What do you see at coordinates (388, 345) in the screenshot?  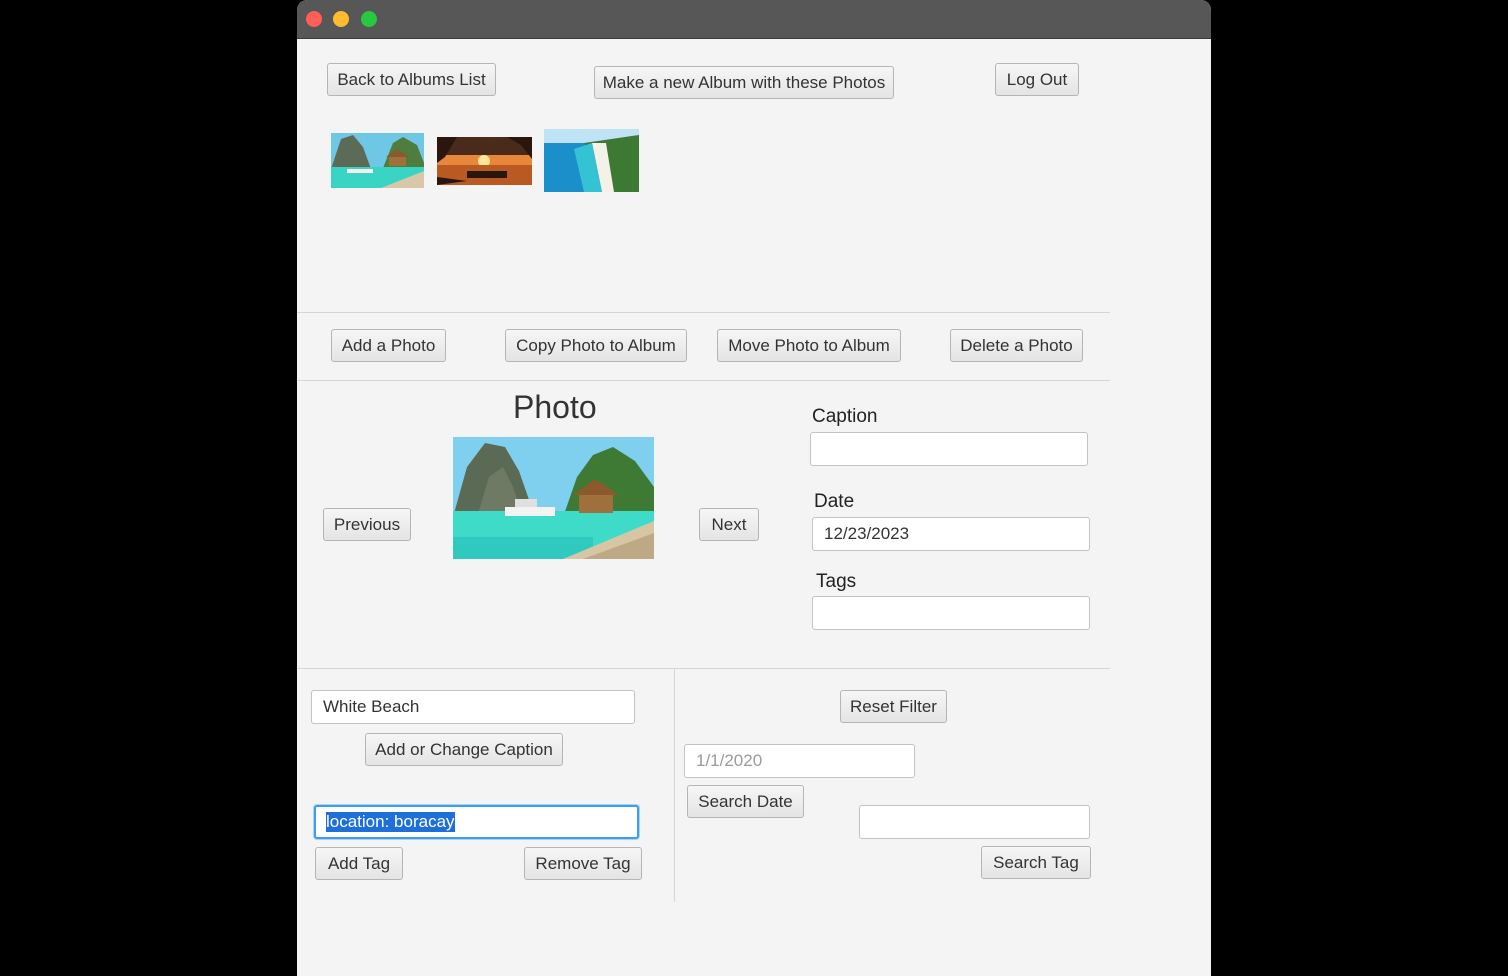 I see `add-photo-button: Add a Photo` at bounding box center [388, 345].